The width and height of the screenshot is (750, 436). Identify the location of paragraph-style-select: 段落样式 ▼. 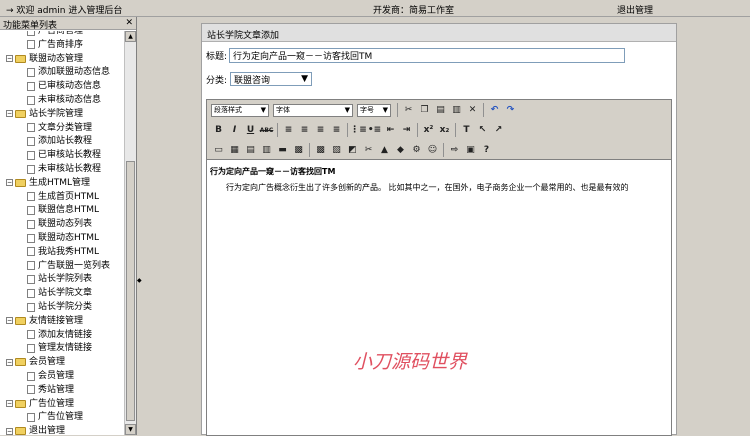
(240, 110).